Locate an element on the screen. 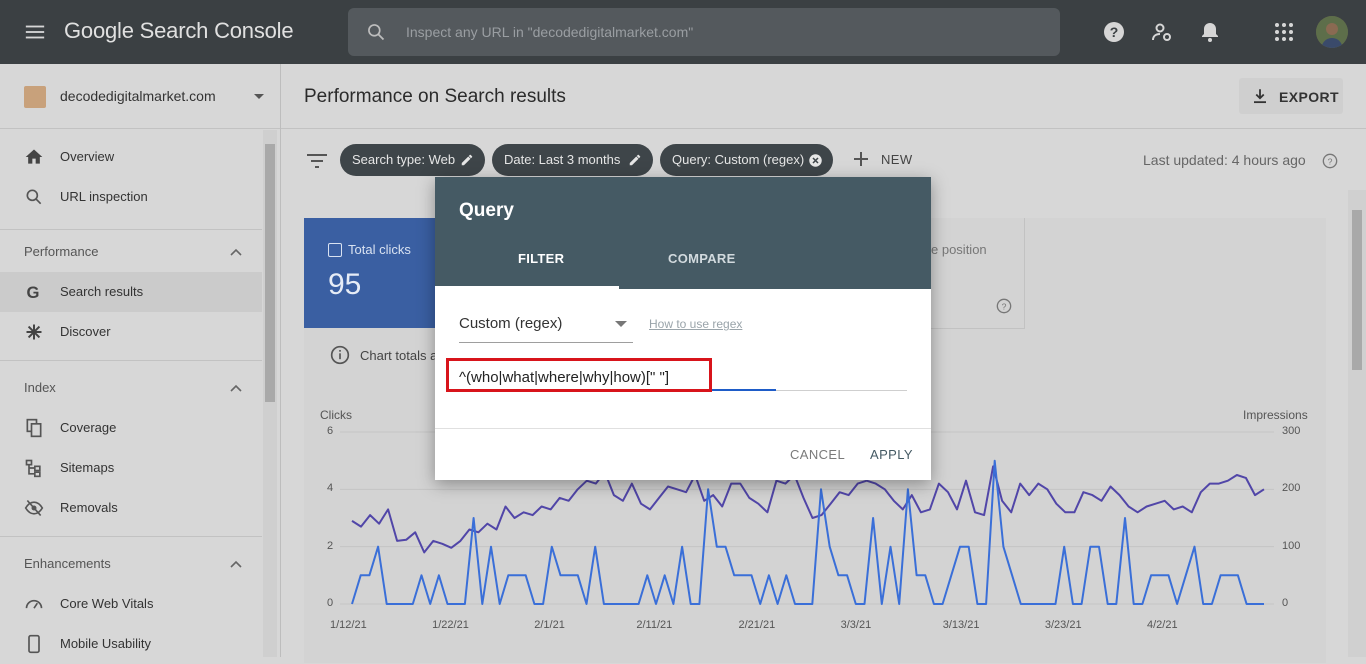  chip-search-type: Search type: Web is located at coordinates (412, 160).